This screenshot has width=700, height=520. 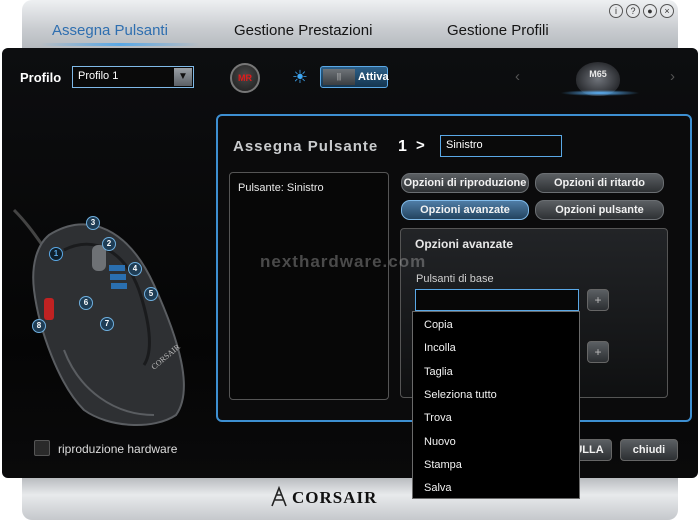 I want to click on mouse-button-4: 4, so click(x=135, y=269).